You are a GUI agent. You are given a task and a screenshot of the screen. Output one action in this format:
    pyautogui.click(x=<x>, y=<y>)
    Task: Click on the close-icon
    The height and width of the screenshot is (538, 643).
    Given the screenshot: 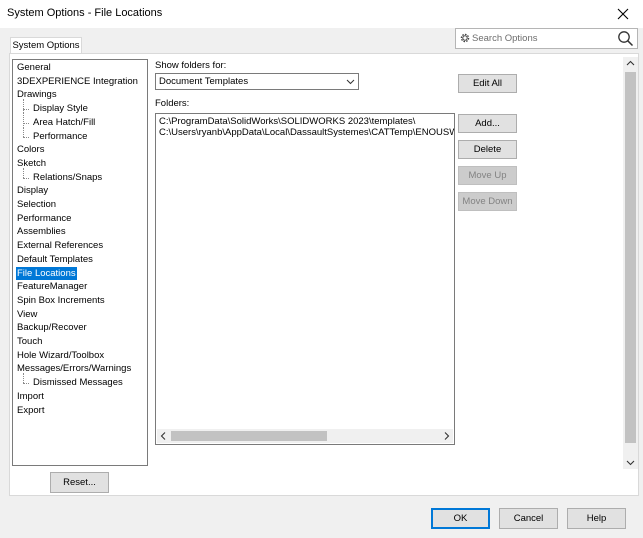 What is the action you would take?
    pyautogui.click(x=623, y=14)
    